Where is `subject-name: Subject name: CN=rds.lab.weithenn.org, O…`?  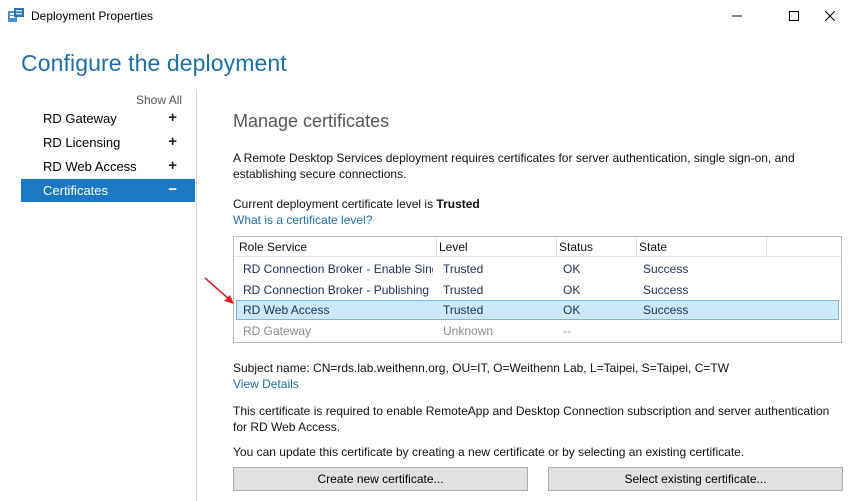
subject-name: Subject name: CN=rds.lab.weithenn.org, O… is located at coordinates (481, 368).